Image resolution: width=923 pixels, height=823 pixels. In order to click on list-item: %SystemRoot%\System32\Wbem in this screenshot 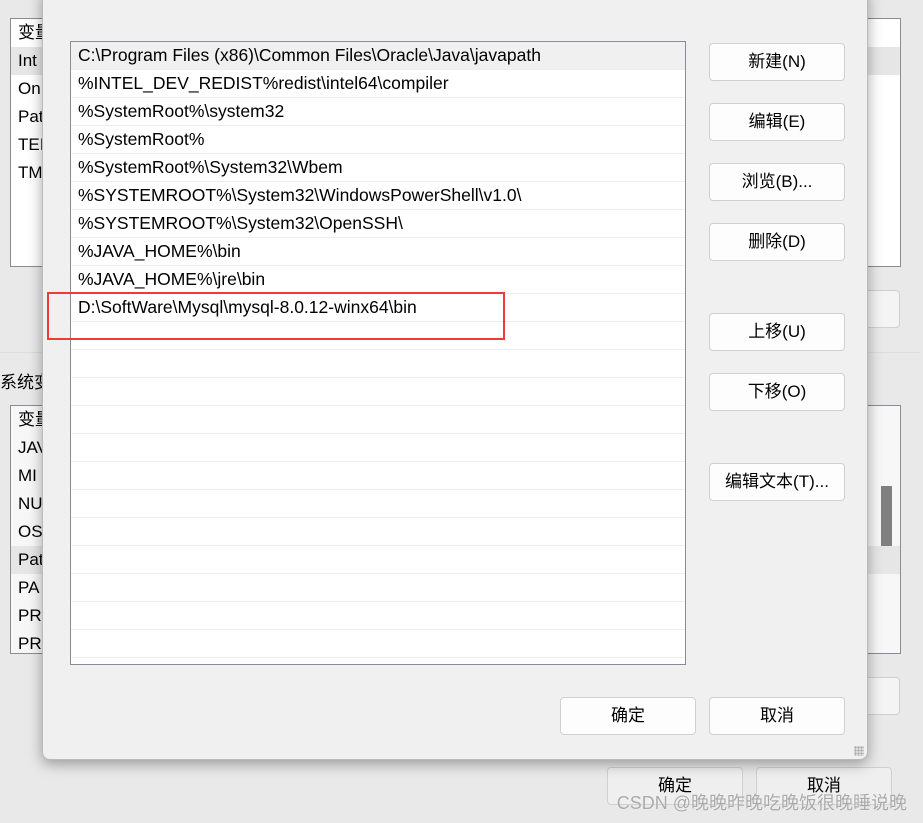, I will do `click(378, 168)`.